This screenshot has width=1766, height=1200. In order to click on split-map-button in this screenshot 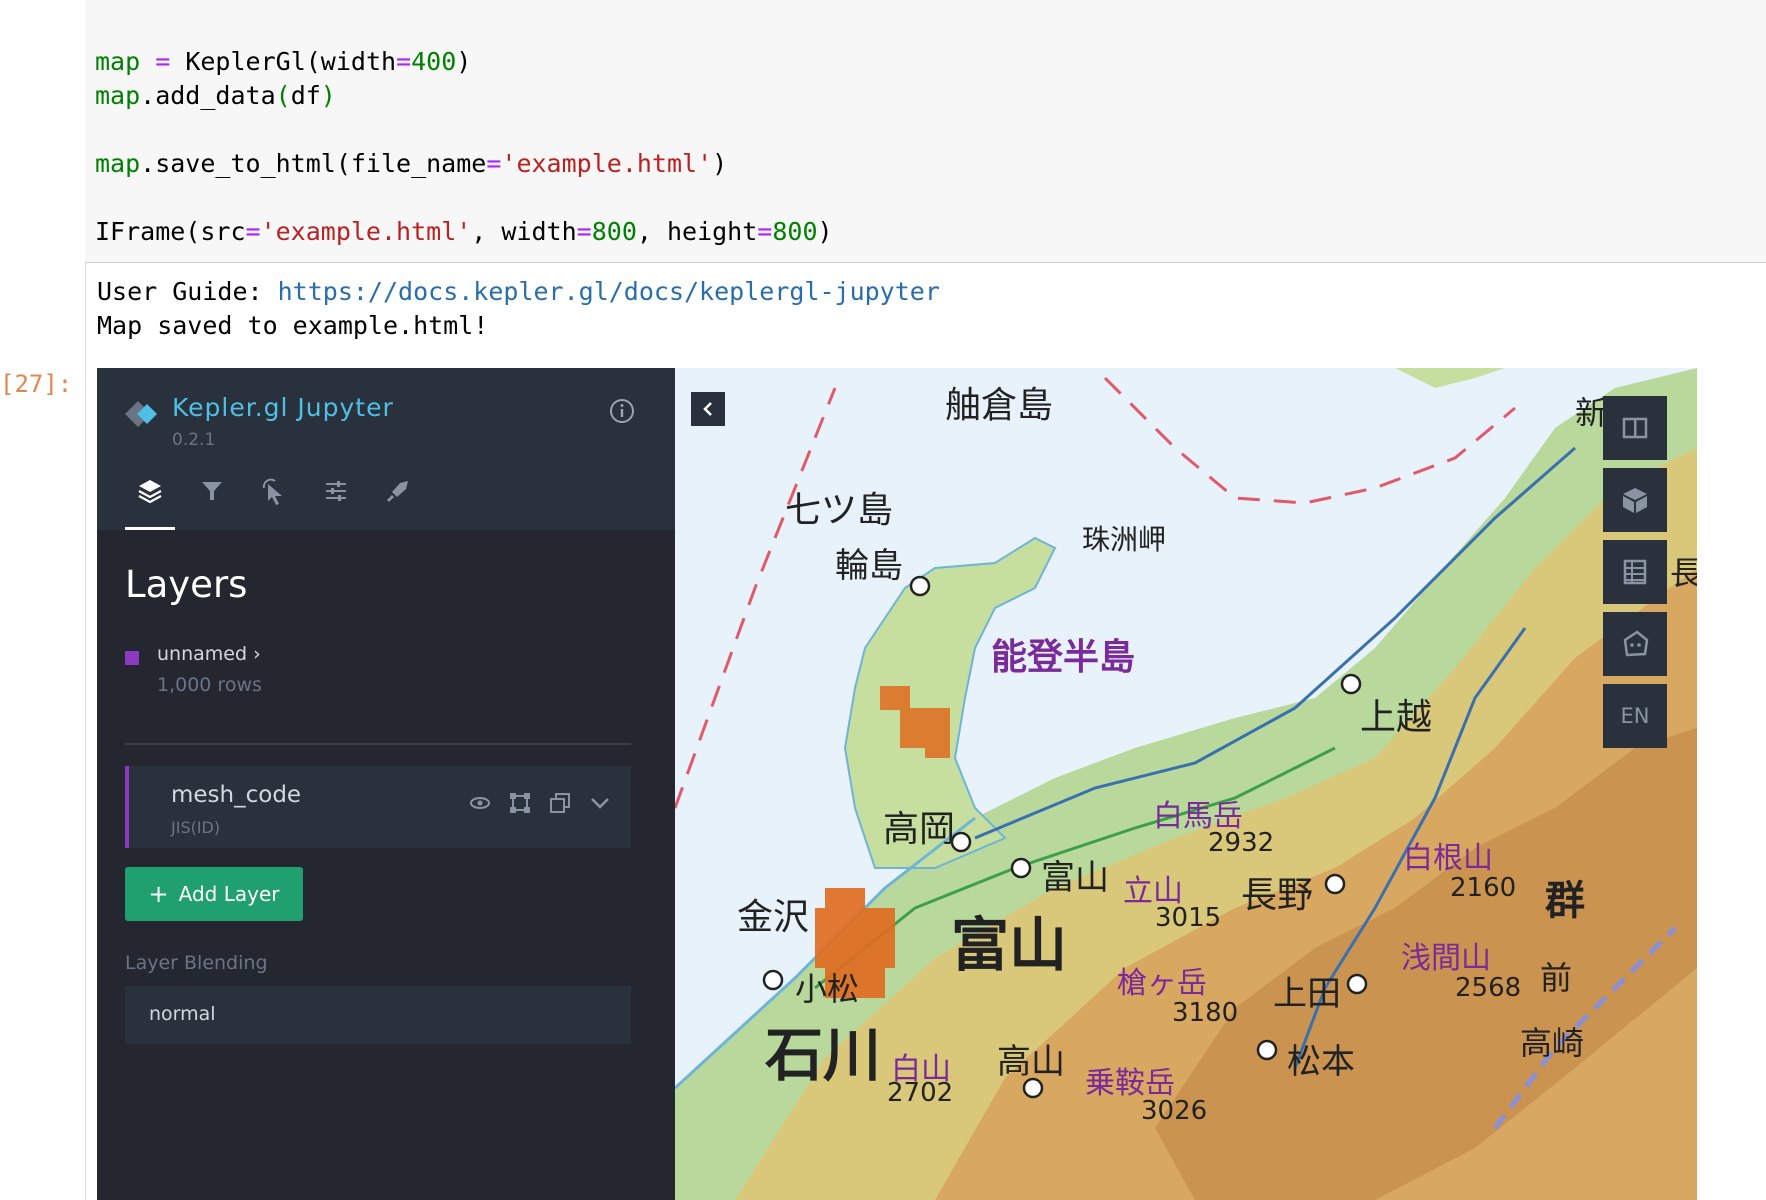, I will do `click(1635, 428)`.